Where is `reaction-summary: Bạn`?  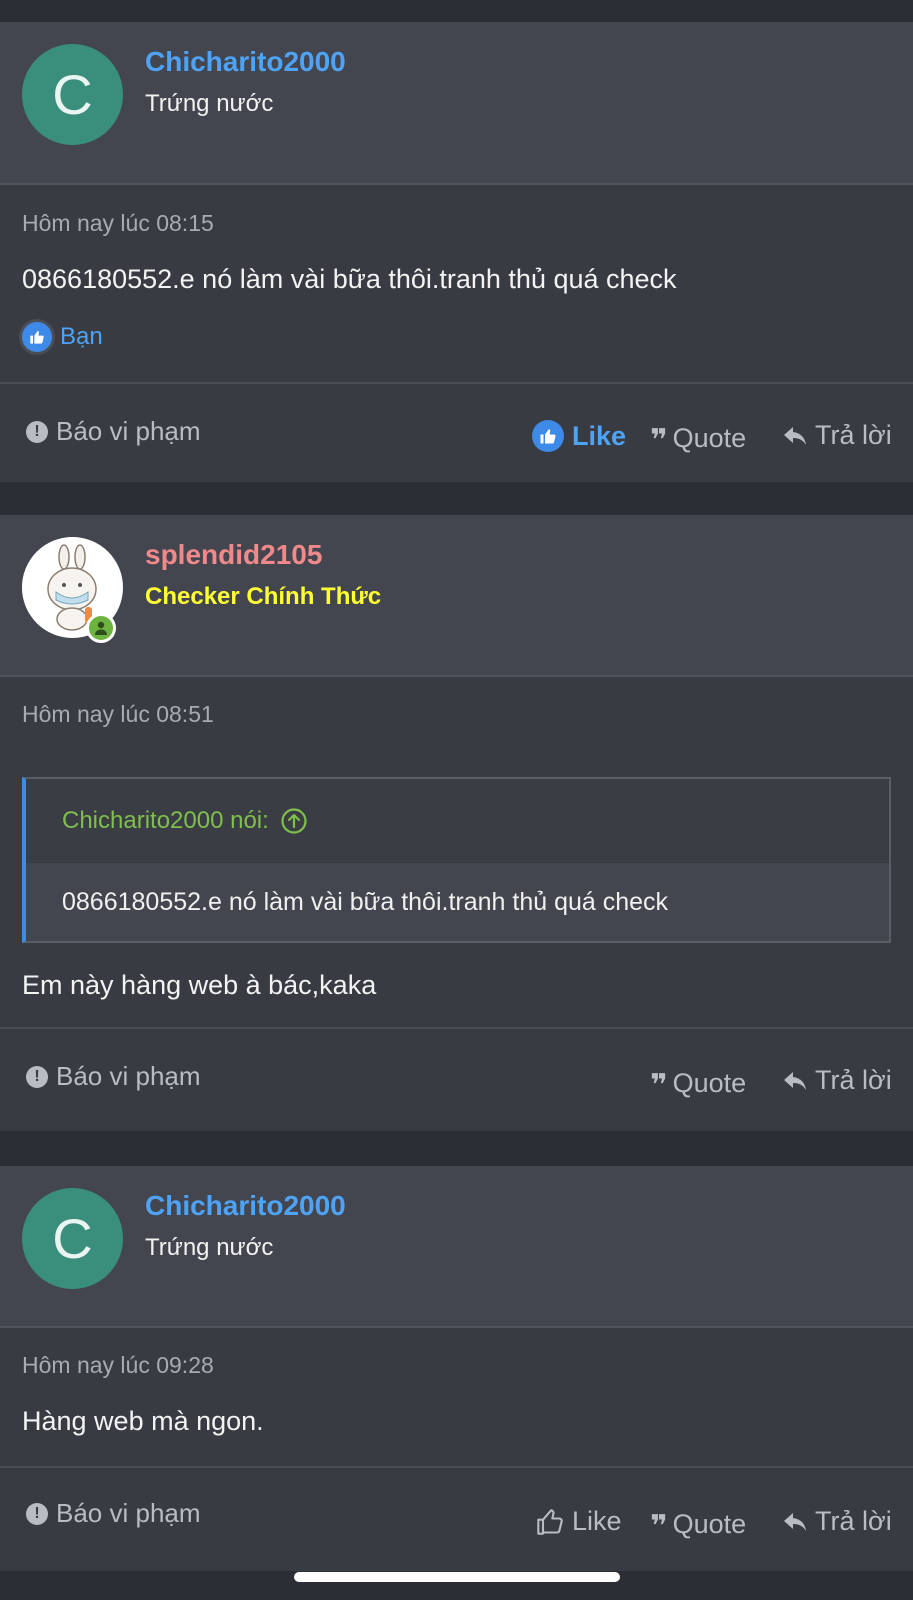
reaction-summary: Bạn is located at coordinates (62, 337).